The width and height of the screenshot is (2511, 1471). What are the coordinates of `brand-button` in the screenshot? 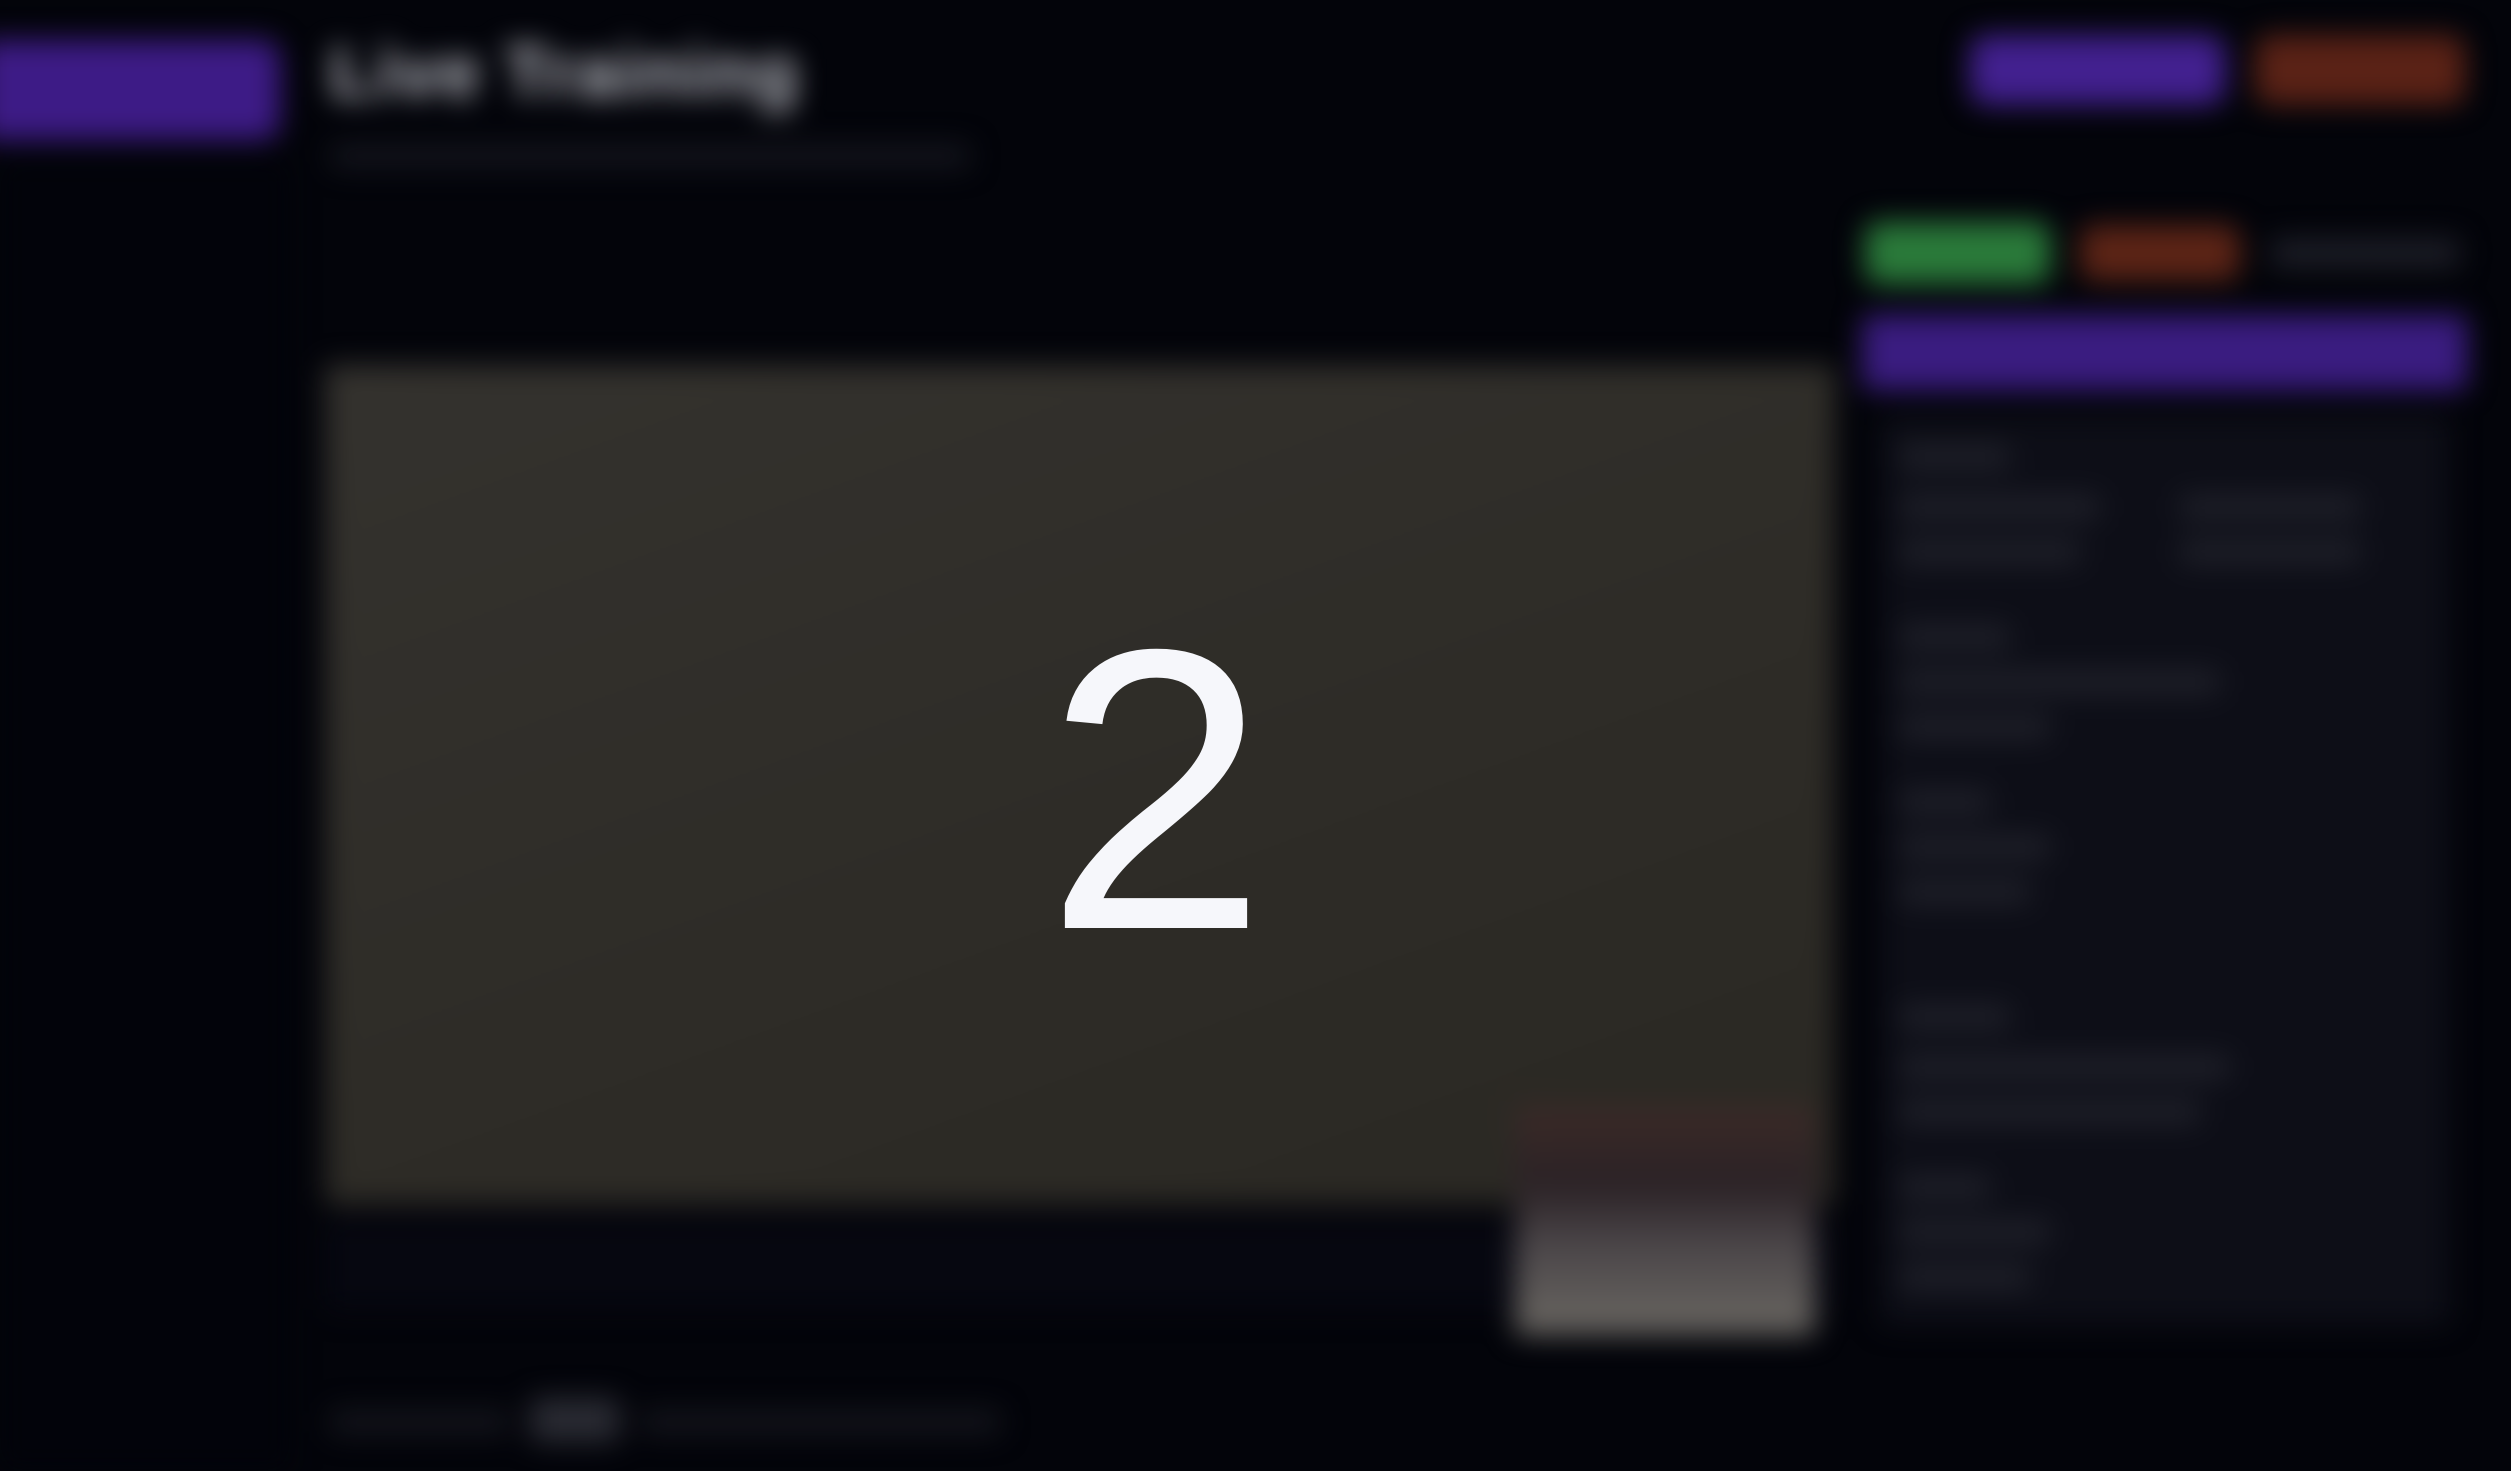 It's located at (140, 90).